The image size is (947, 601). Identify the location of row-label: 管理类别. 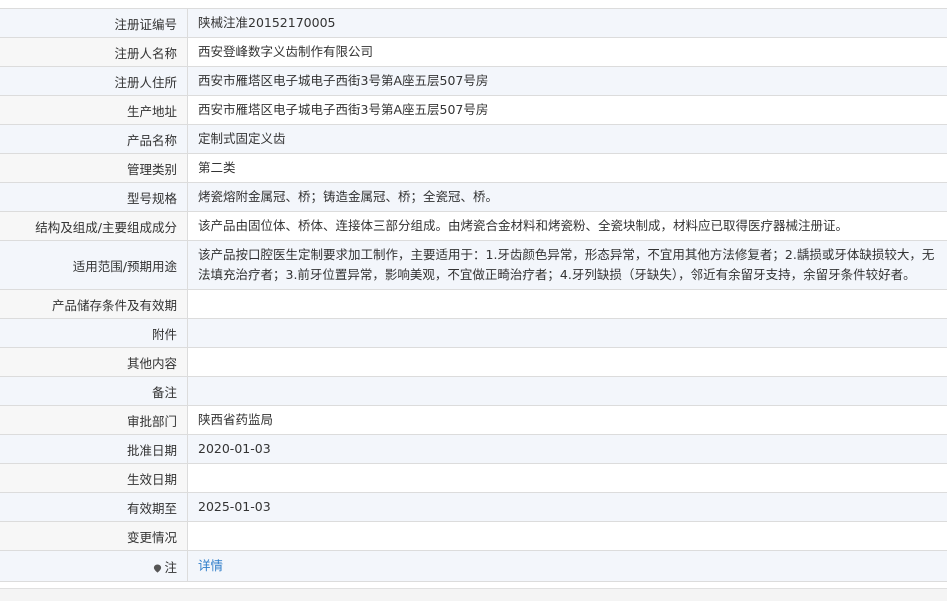
(94, 168).